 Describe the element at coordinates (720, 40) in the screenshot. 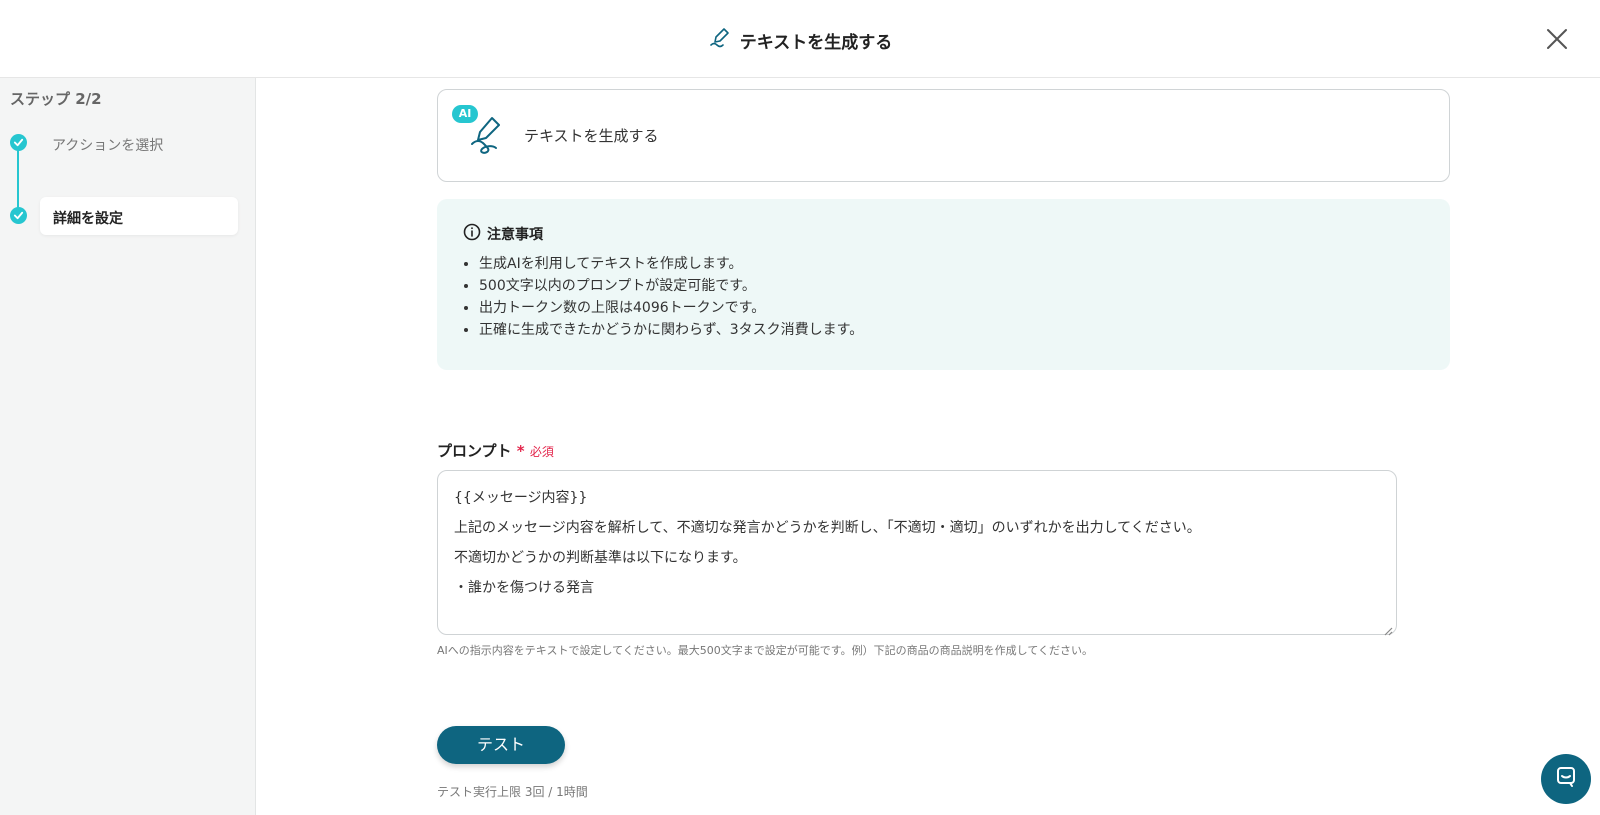

I see `pen-icon` at that location.